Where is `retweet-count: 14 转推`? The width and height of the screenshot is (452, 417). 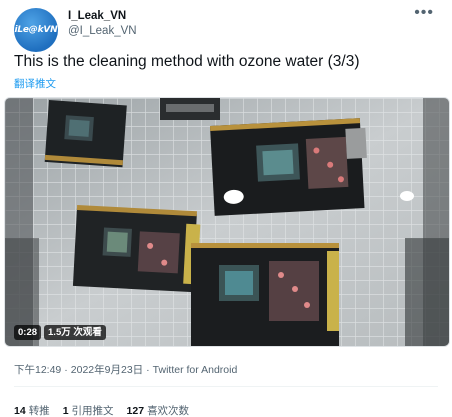 retweet-count: 14 转推 is located at coordinates (32, 410).